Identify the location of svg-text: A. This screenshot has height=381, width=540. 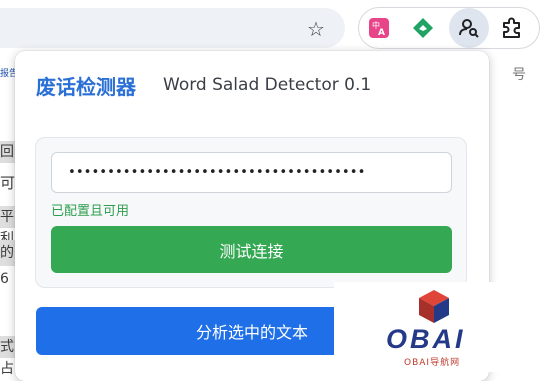
(381, 33).